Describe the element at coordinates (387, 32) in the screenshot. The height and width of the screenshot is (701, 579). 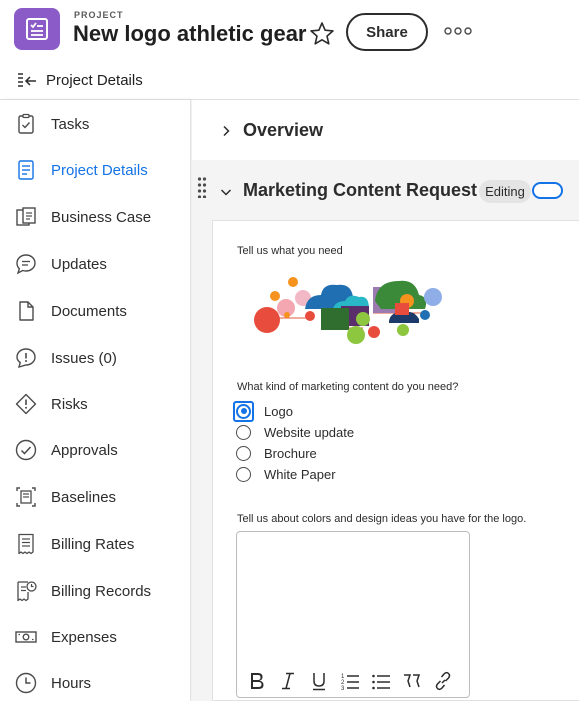
I see `share-button: Share` at that location.